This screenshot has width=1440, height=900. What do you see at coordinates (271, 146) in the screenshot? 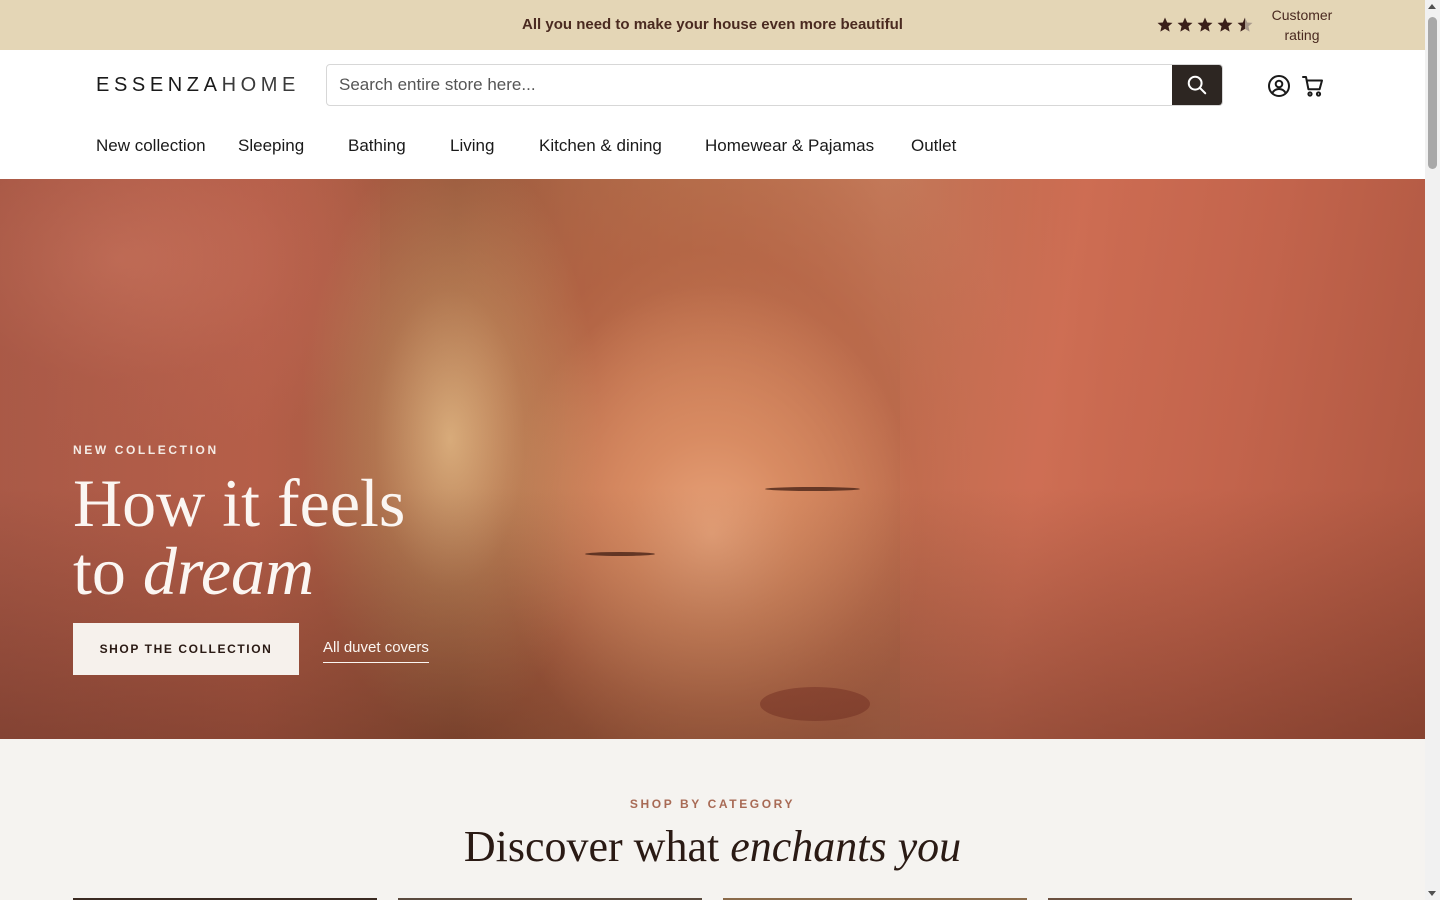
I see `nav-item-sleeping: Sleeping` at bounding box center [271, 146].